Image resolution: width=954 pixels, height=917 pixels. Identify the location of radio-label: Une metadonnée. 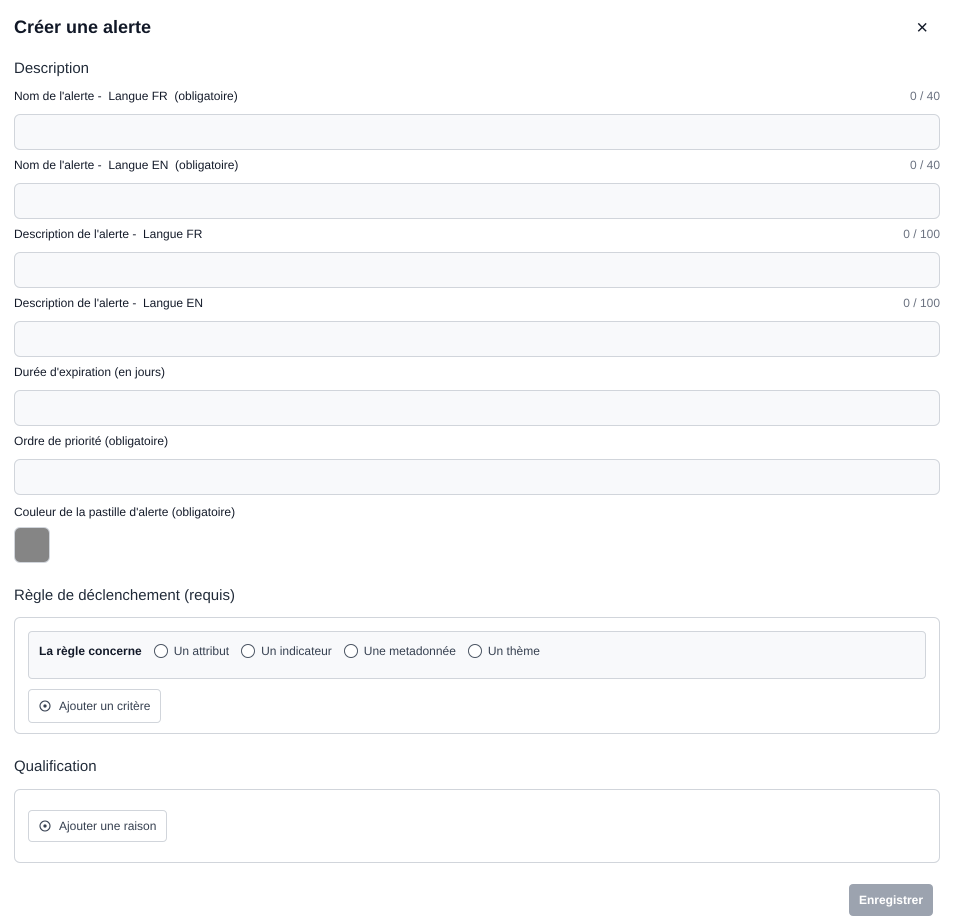
(410, 651).